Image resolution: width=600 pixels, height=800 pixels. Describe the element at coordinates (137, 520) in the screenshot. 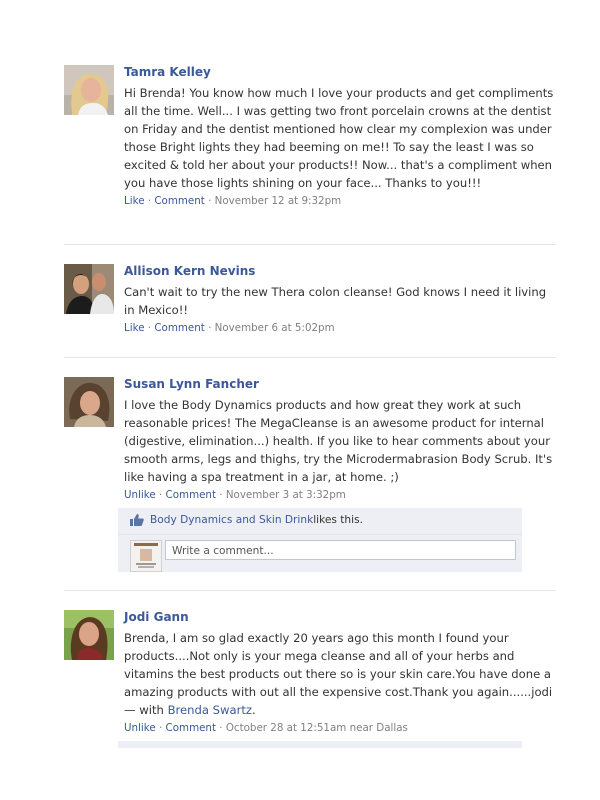

I see `thumbs-up-icon` at that location.